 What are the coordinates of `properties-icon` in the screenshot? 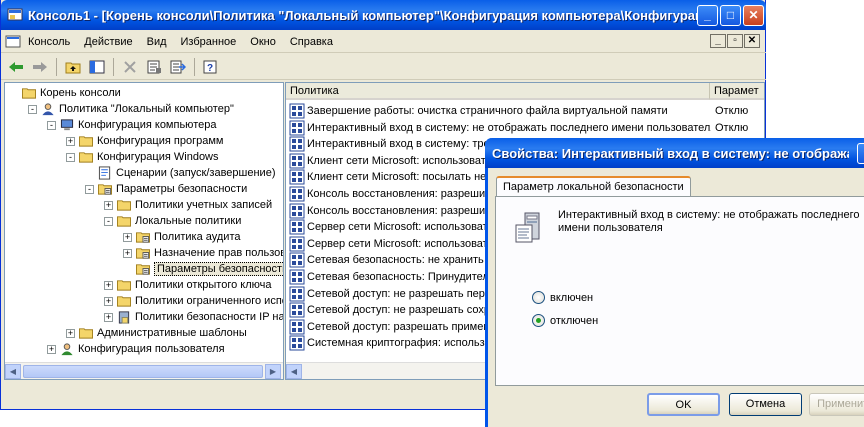 It's located at (154, 66).